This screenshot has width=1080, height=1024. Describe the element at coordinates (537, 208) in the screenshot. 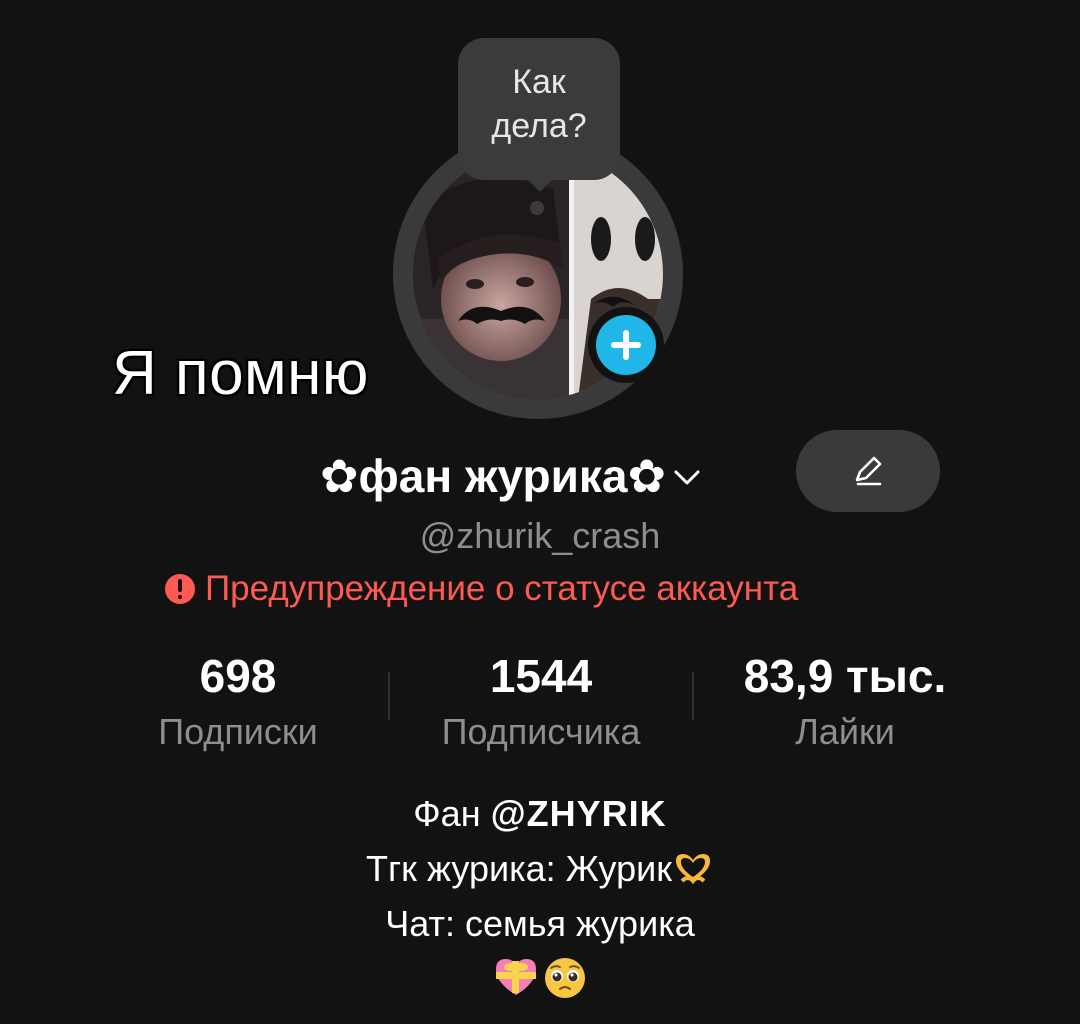

I see `status-bubble-dot` at that location.